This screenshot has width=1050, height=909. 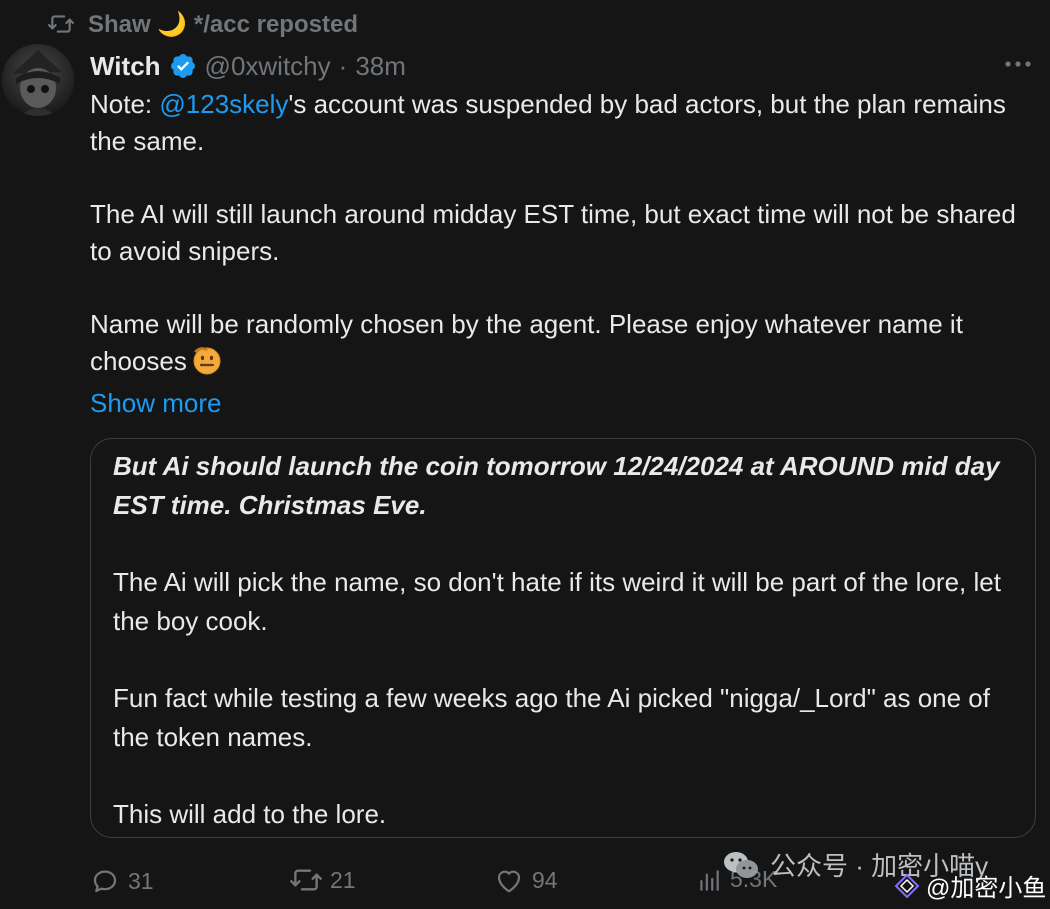 I want to click on avatar, so click(x=38, y=80).